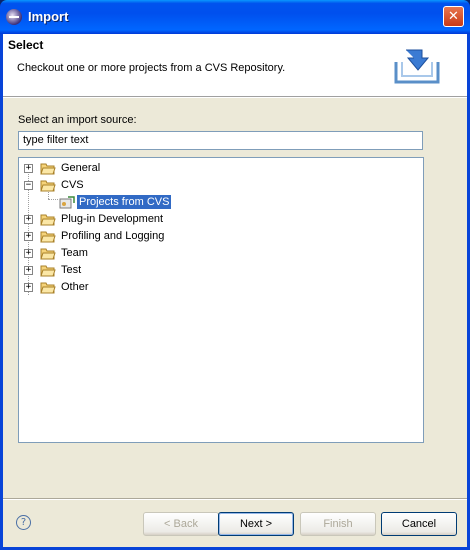 The height and width of the screenshot is (550, 470). I want to click on tree-item-other: + Other, so click(99, 288).